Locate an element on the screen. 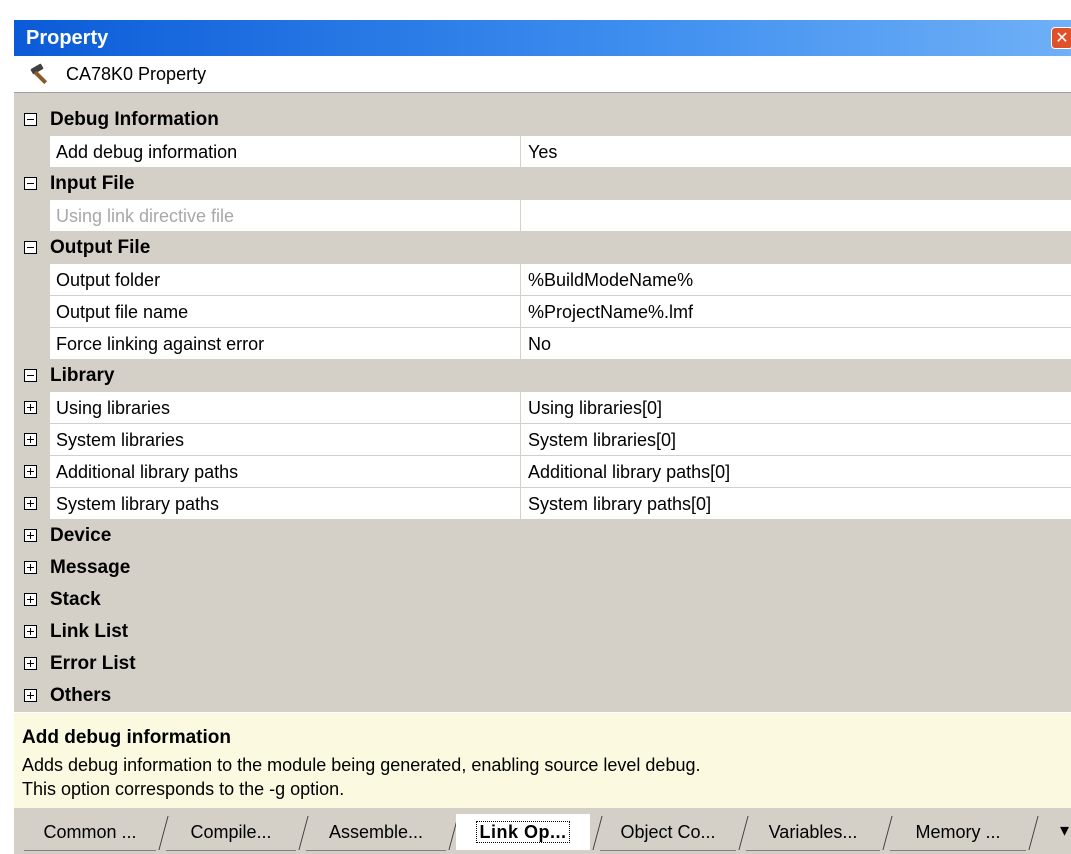 Image resolution: width=1071 pixels, height=854 pixels. property-value: No is located at coordinates (539, 344).